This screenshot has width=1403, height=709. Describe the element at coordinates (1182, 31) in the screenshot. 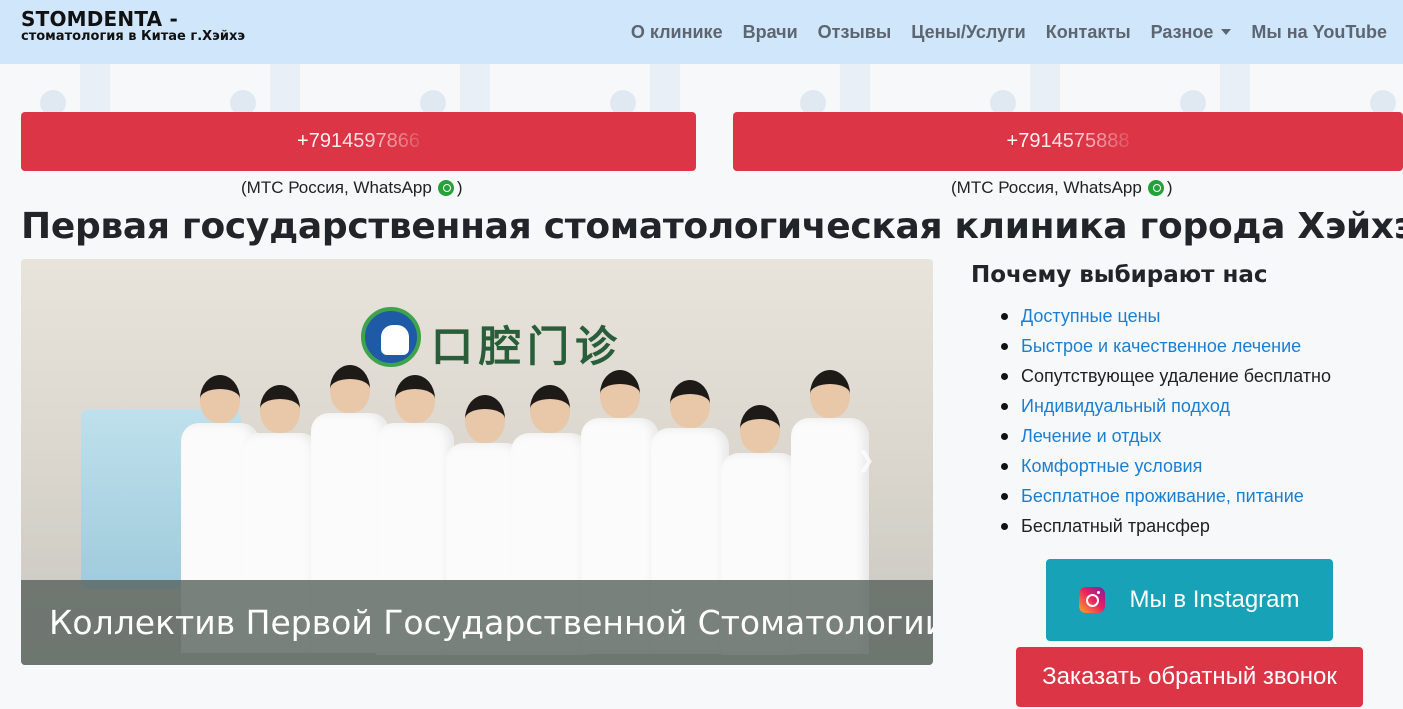

I see `nav-item-misc-label: Разное` at that location.